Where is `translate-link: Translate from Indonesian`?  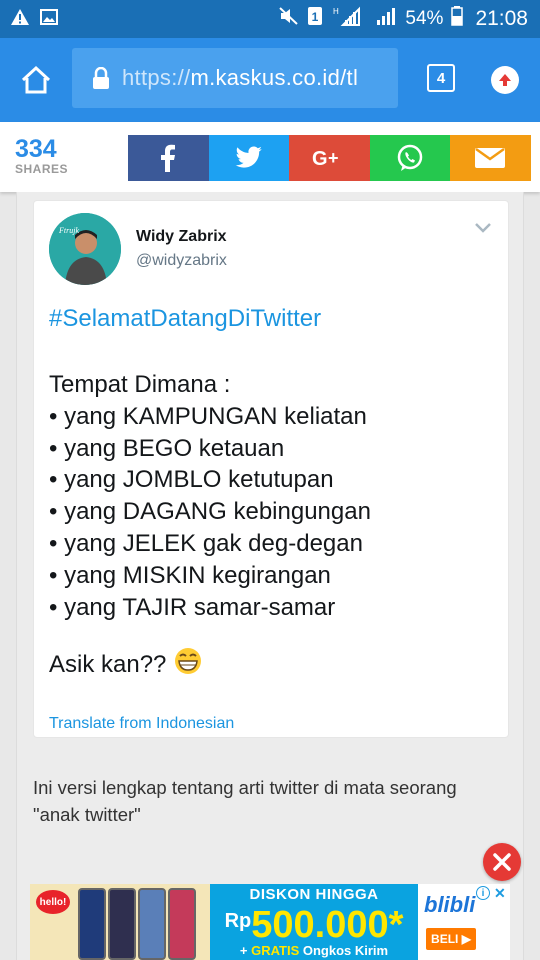
translate-link: Translate from Indonesian is located at coordinates (141, 724).